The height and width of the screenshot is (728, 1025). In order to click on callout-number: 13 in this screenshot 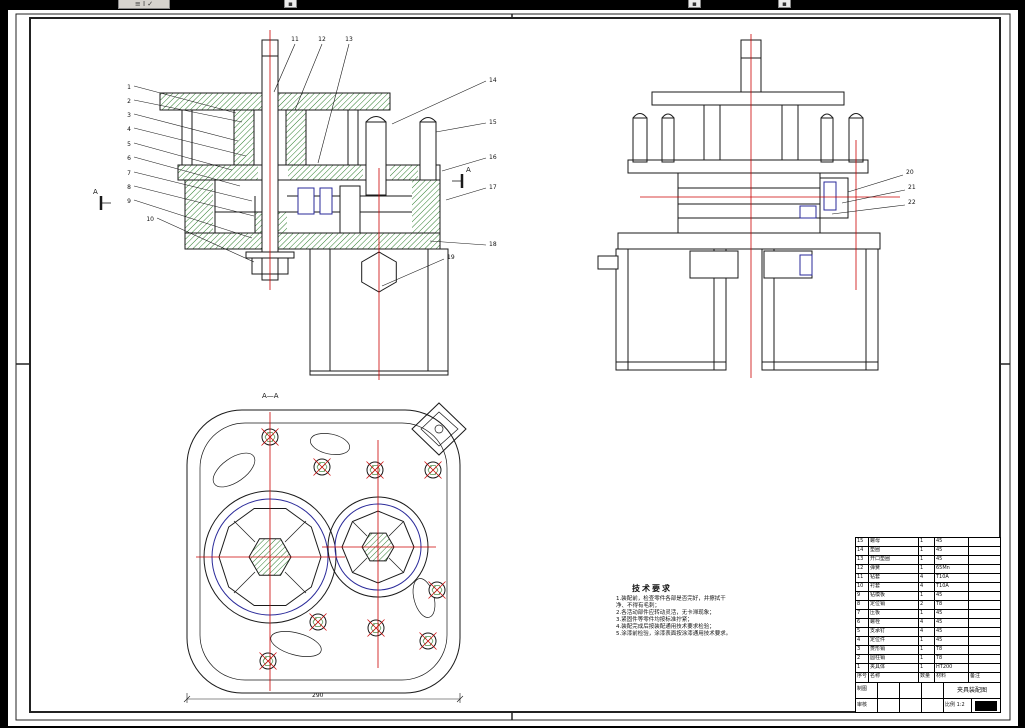, I will do `click(349, 39)`.